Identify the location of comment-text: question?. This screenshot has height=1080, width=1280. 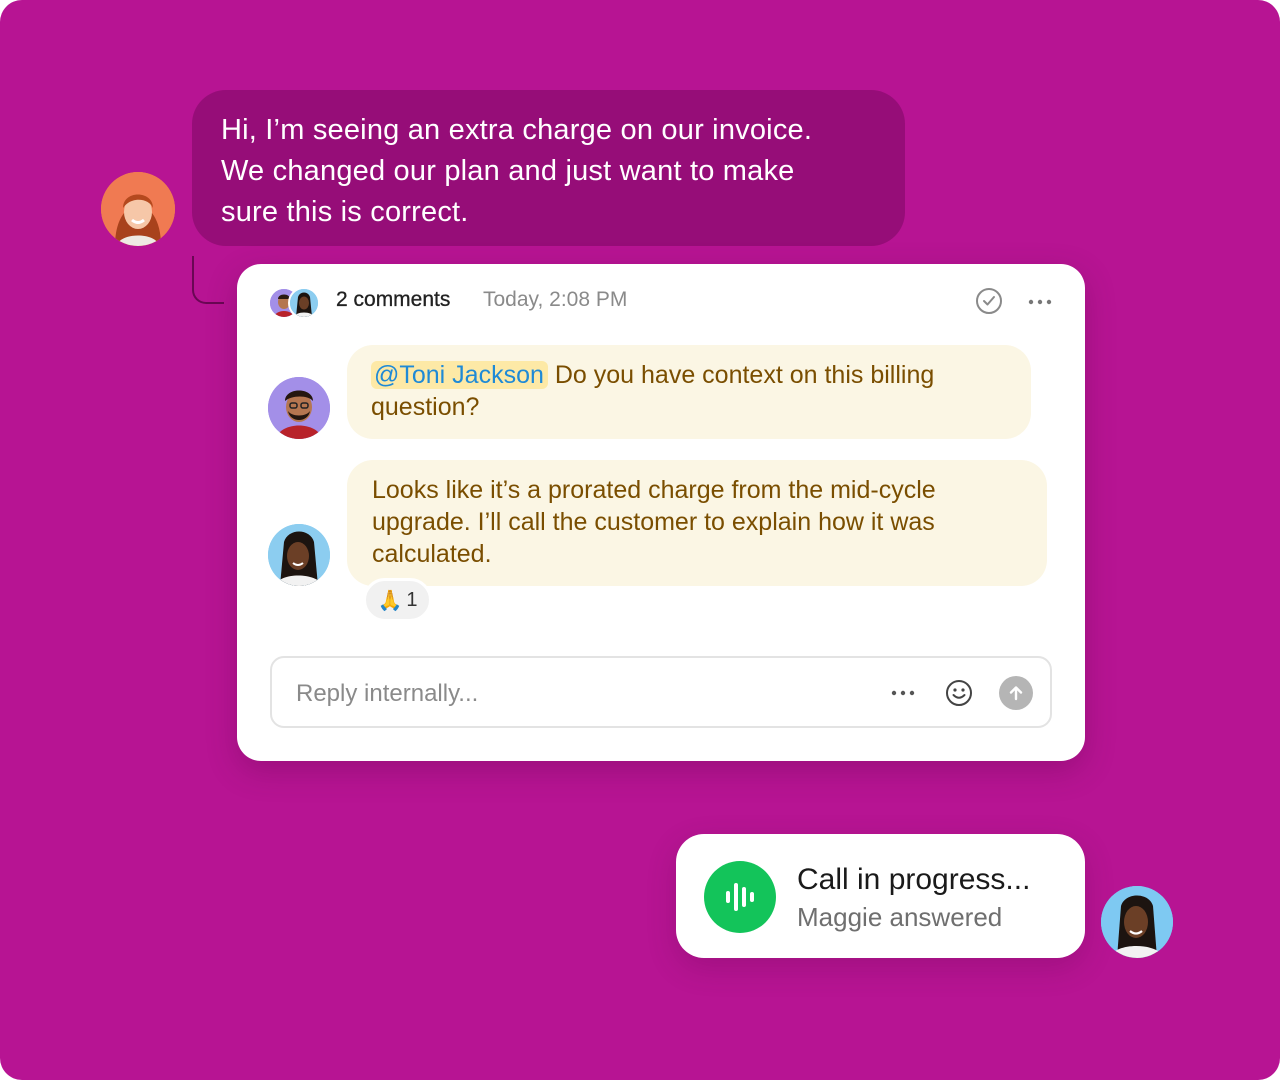
(425, 407).